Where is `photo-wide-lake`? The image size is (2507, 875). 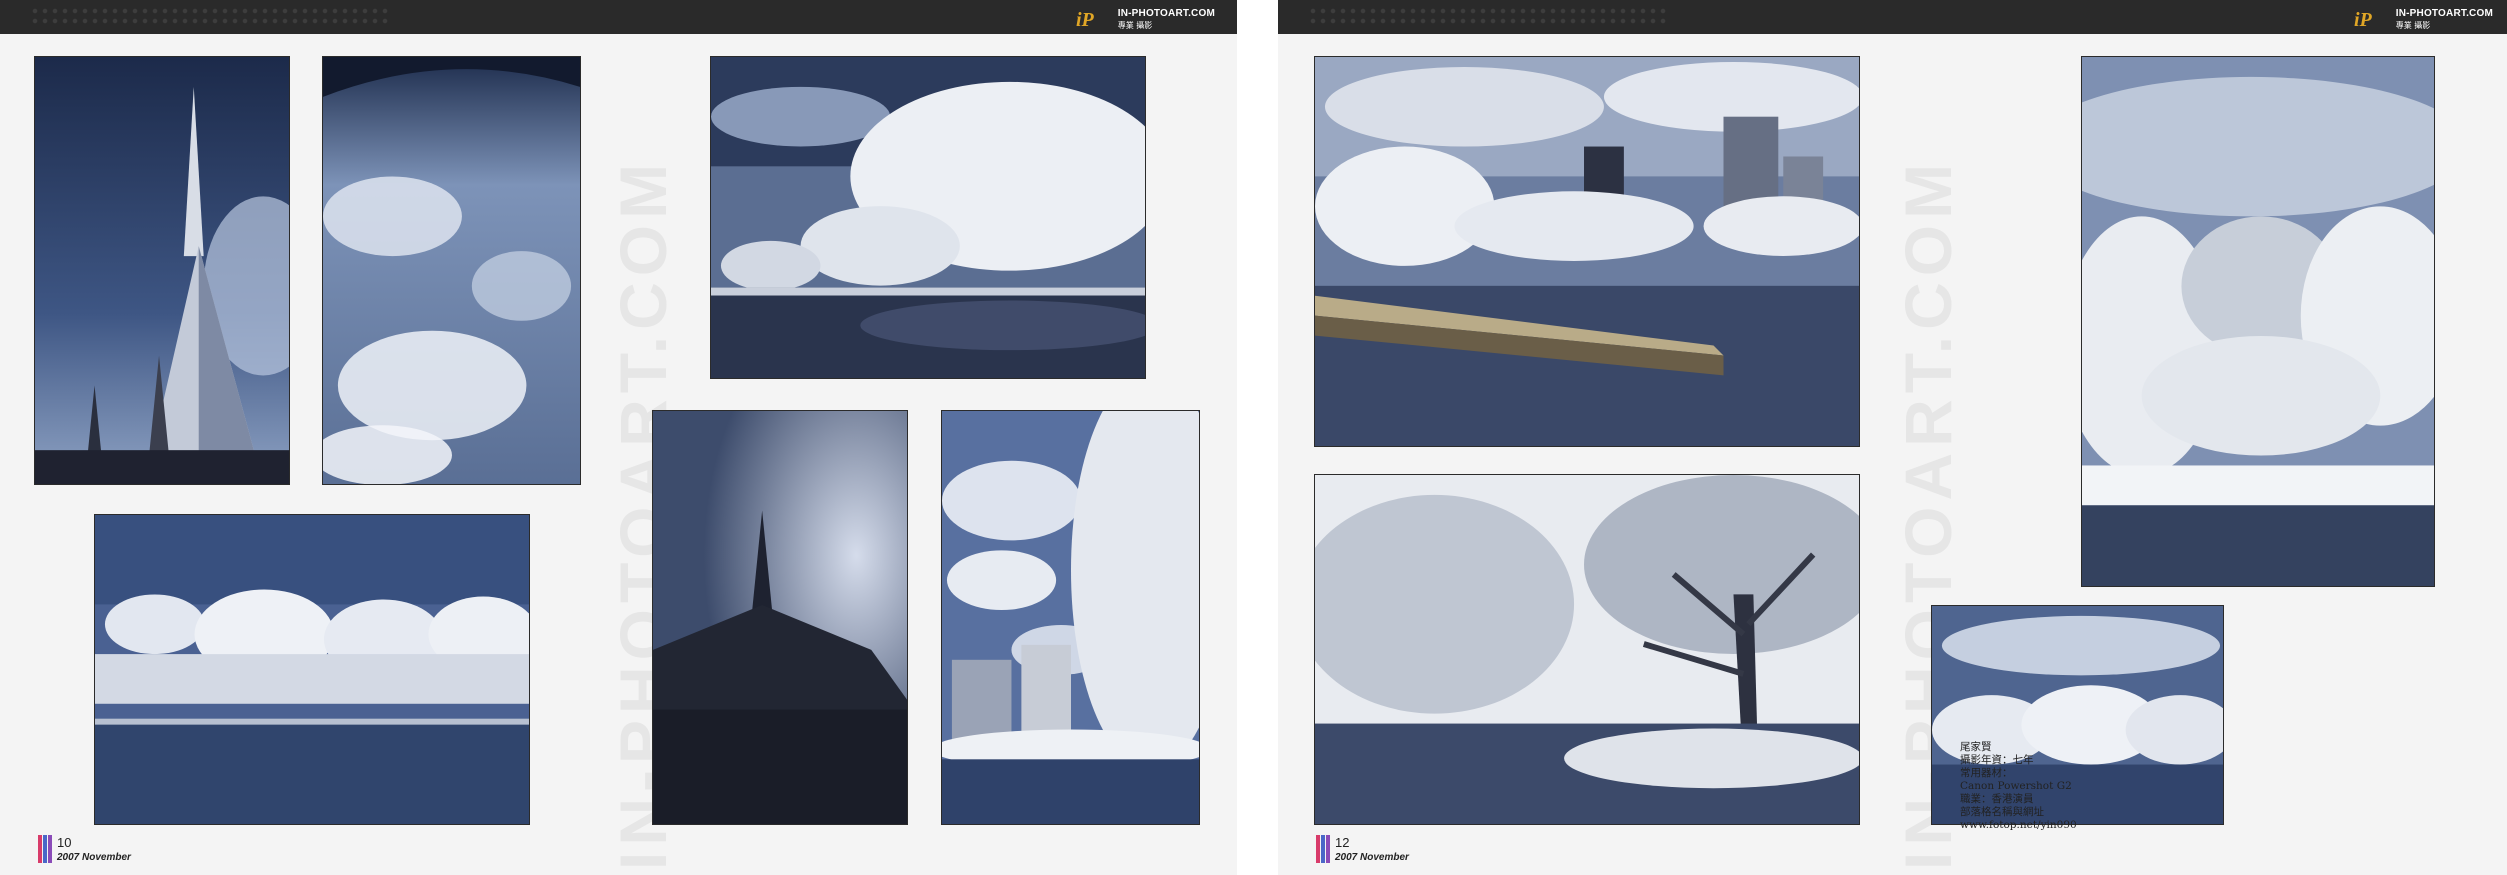 photo-wide-lake is located at coordinates (312, 669).